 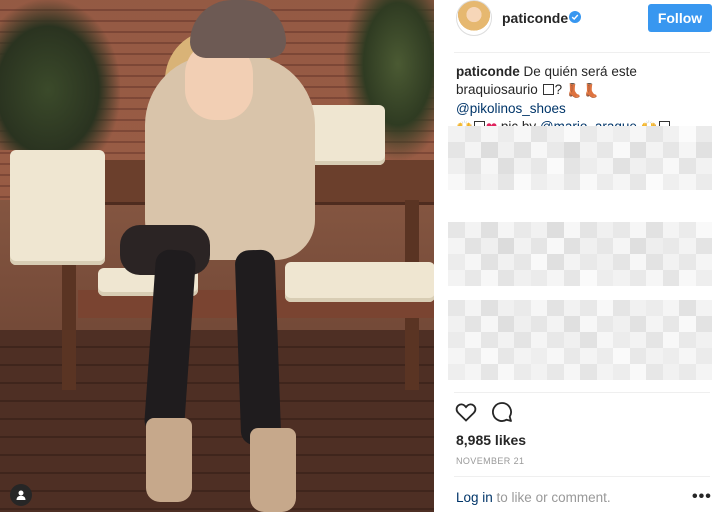 I want to click on more-options-button: •••, so click(x=702, y=497).